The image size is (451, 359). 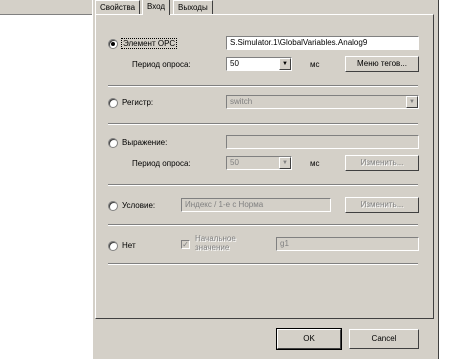 What do you see at coordinates (113, 103) in the screenshot?
I see `register-radio` at bounding box center [113, 103].